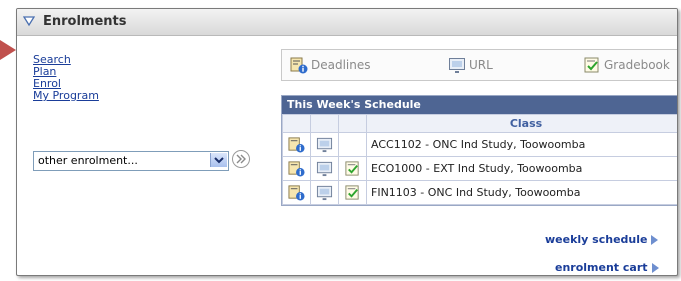  Describe the element at coordinates (479, 105) in the screenshot. I see `schedule-title: This Week's Schedule` at that location.